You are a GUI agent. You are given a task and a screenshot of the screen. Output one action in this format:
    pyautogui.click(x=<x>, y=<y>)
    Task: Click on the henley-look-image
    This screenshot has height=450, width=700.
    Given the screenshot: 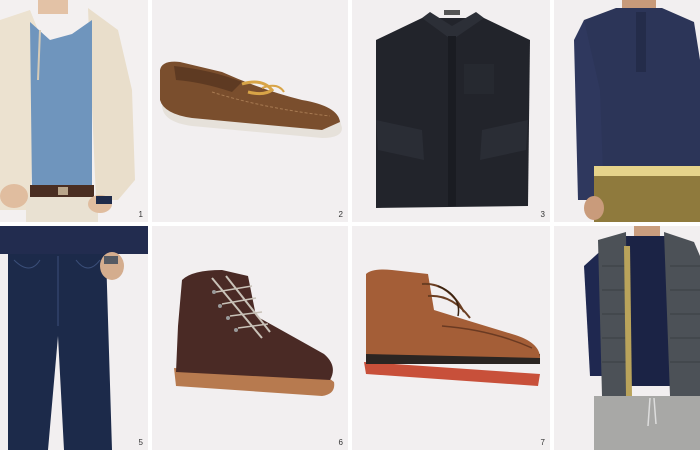 What is the action you would take?
    pyautogui.click(x=627, y=111)
    